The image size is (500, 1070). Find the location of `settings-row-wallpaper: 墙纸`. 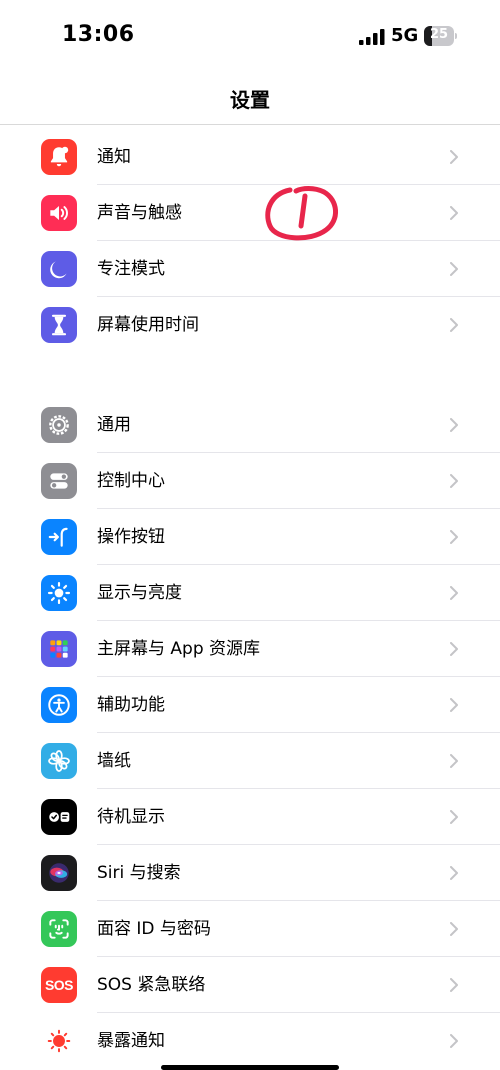

settings-row-wallpaper: 墙纸 is located at coordinates (250, 761).